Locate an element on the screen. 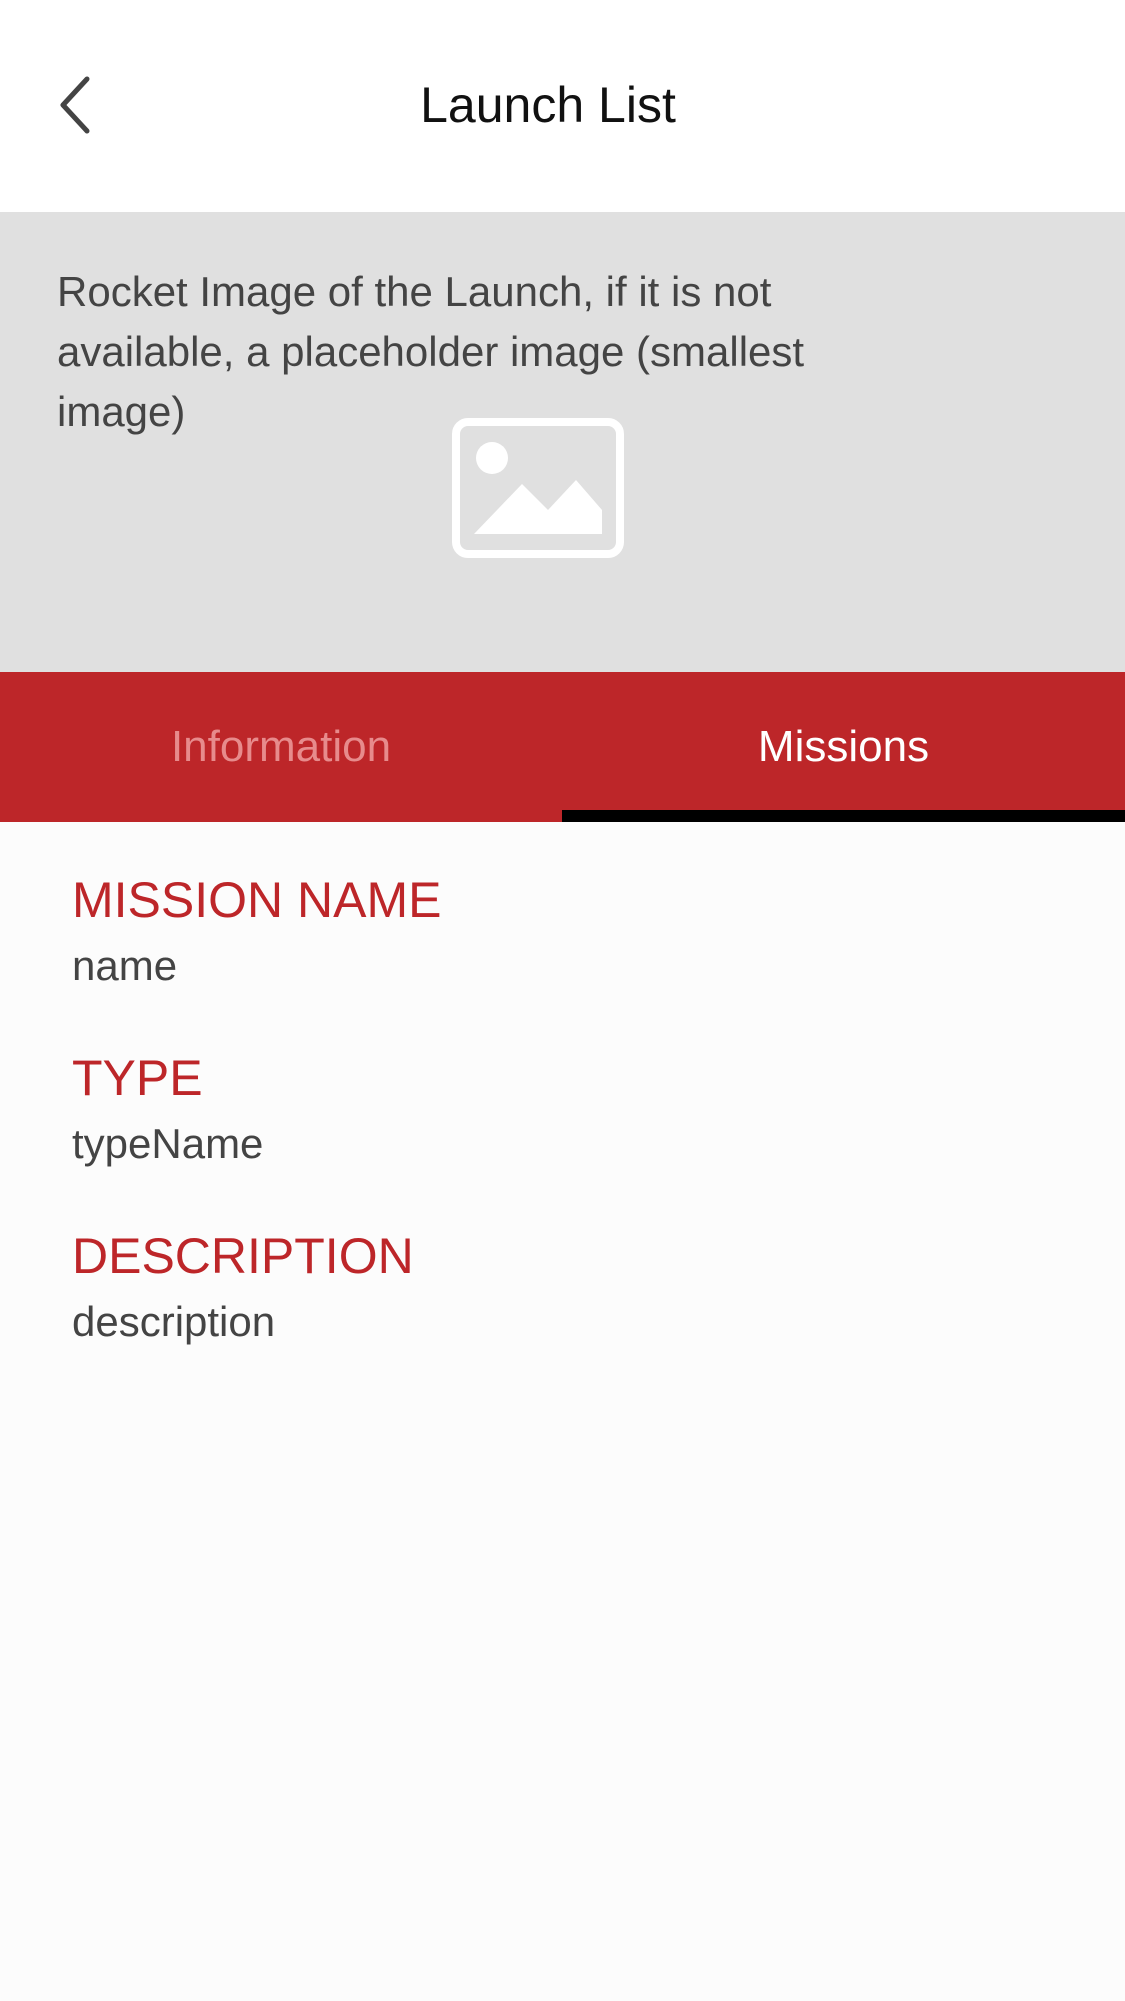 This screenshot has width=1125, height=2001. description-value: description is located at coordinates (174, 1321).